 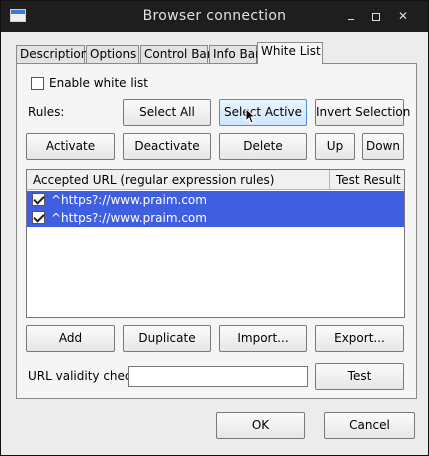 What do you see at coordinates (178, 180) in the screenshot?
I see `header-accepted-url: Accepted URL (regular expression rules)` at bounding box center [178, 180].